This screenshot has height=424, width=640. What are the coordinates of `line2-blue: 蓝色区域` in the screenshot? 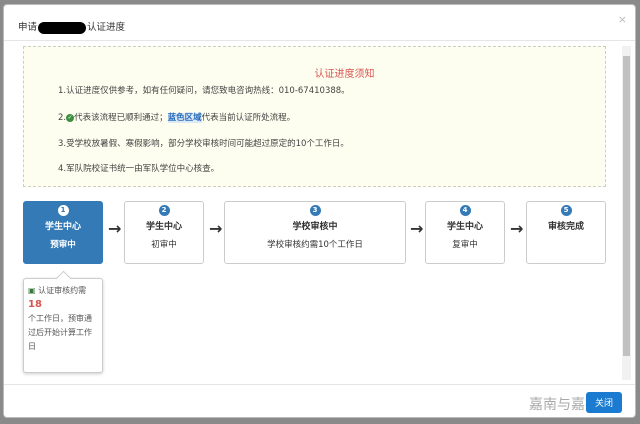 It's located at (184, 118).